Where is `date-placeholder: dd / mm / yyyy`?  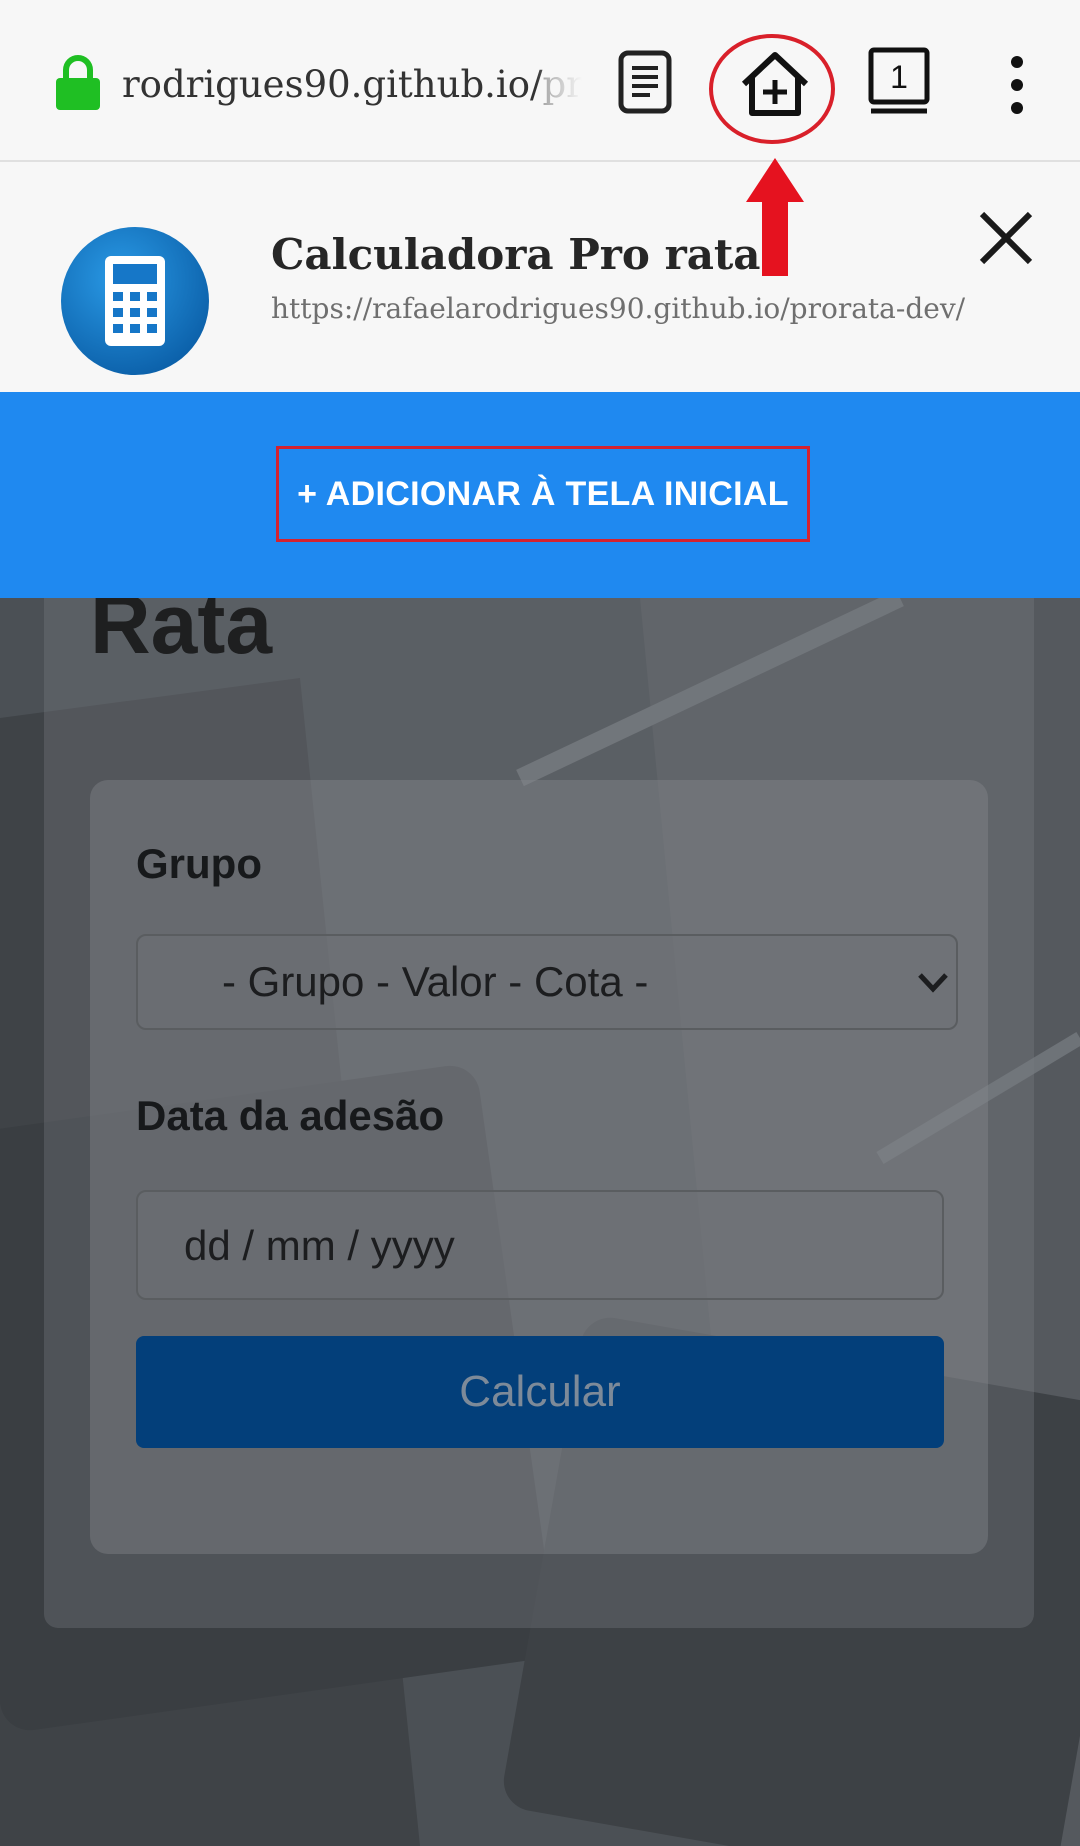
date-placeholder: dd / mm / yyyy is located at coordinates (319, 1245).